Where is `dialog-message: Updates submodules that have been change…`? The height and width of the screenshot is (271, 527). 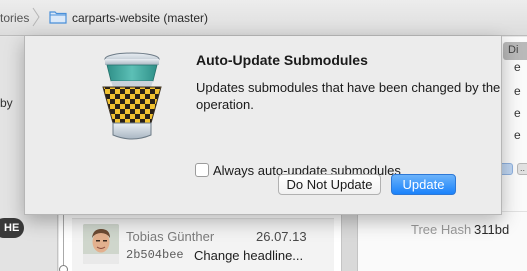
dialog-message: Updates submodules that have been change… is located at coordinates (348, 96).